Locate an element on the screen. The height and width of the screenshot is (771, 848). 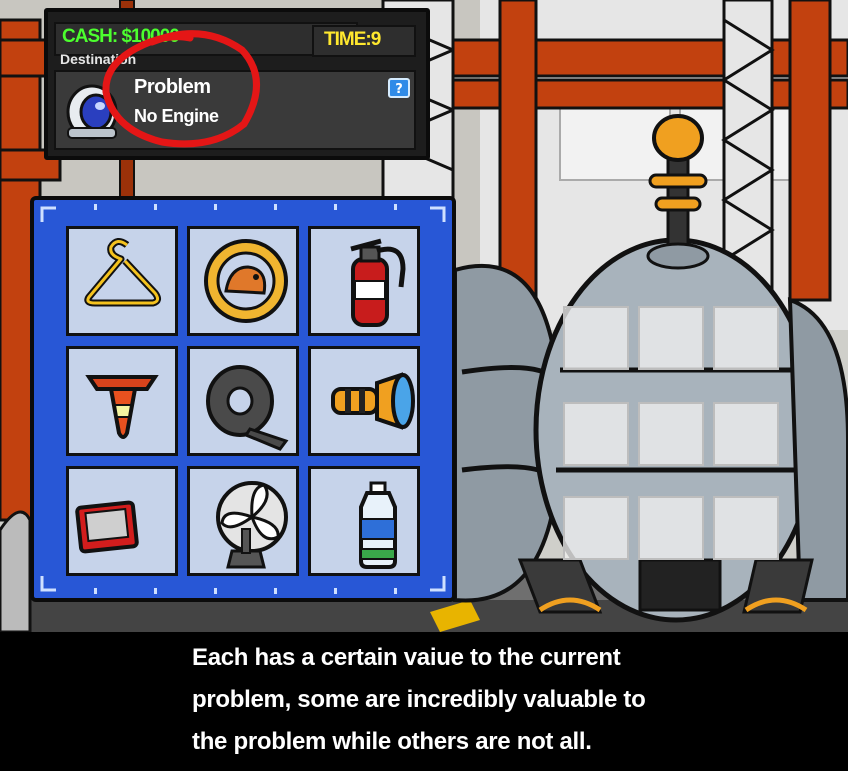
inventory-slot-coat-hanger is located at coordinates (122, 281).